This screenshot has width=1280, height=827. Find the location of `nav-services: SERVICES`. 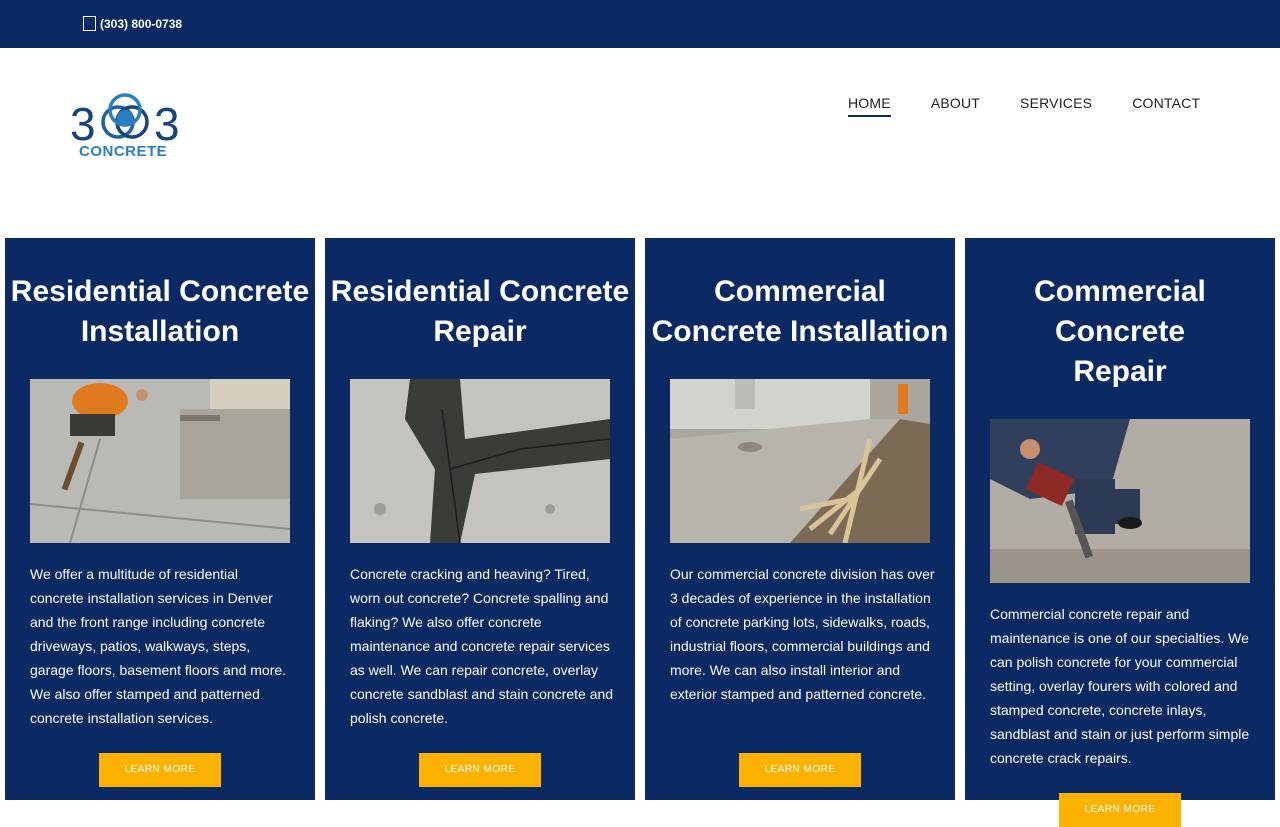

nav-services: SERVICES is located at coordinates (1056, 106).